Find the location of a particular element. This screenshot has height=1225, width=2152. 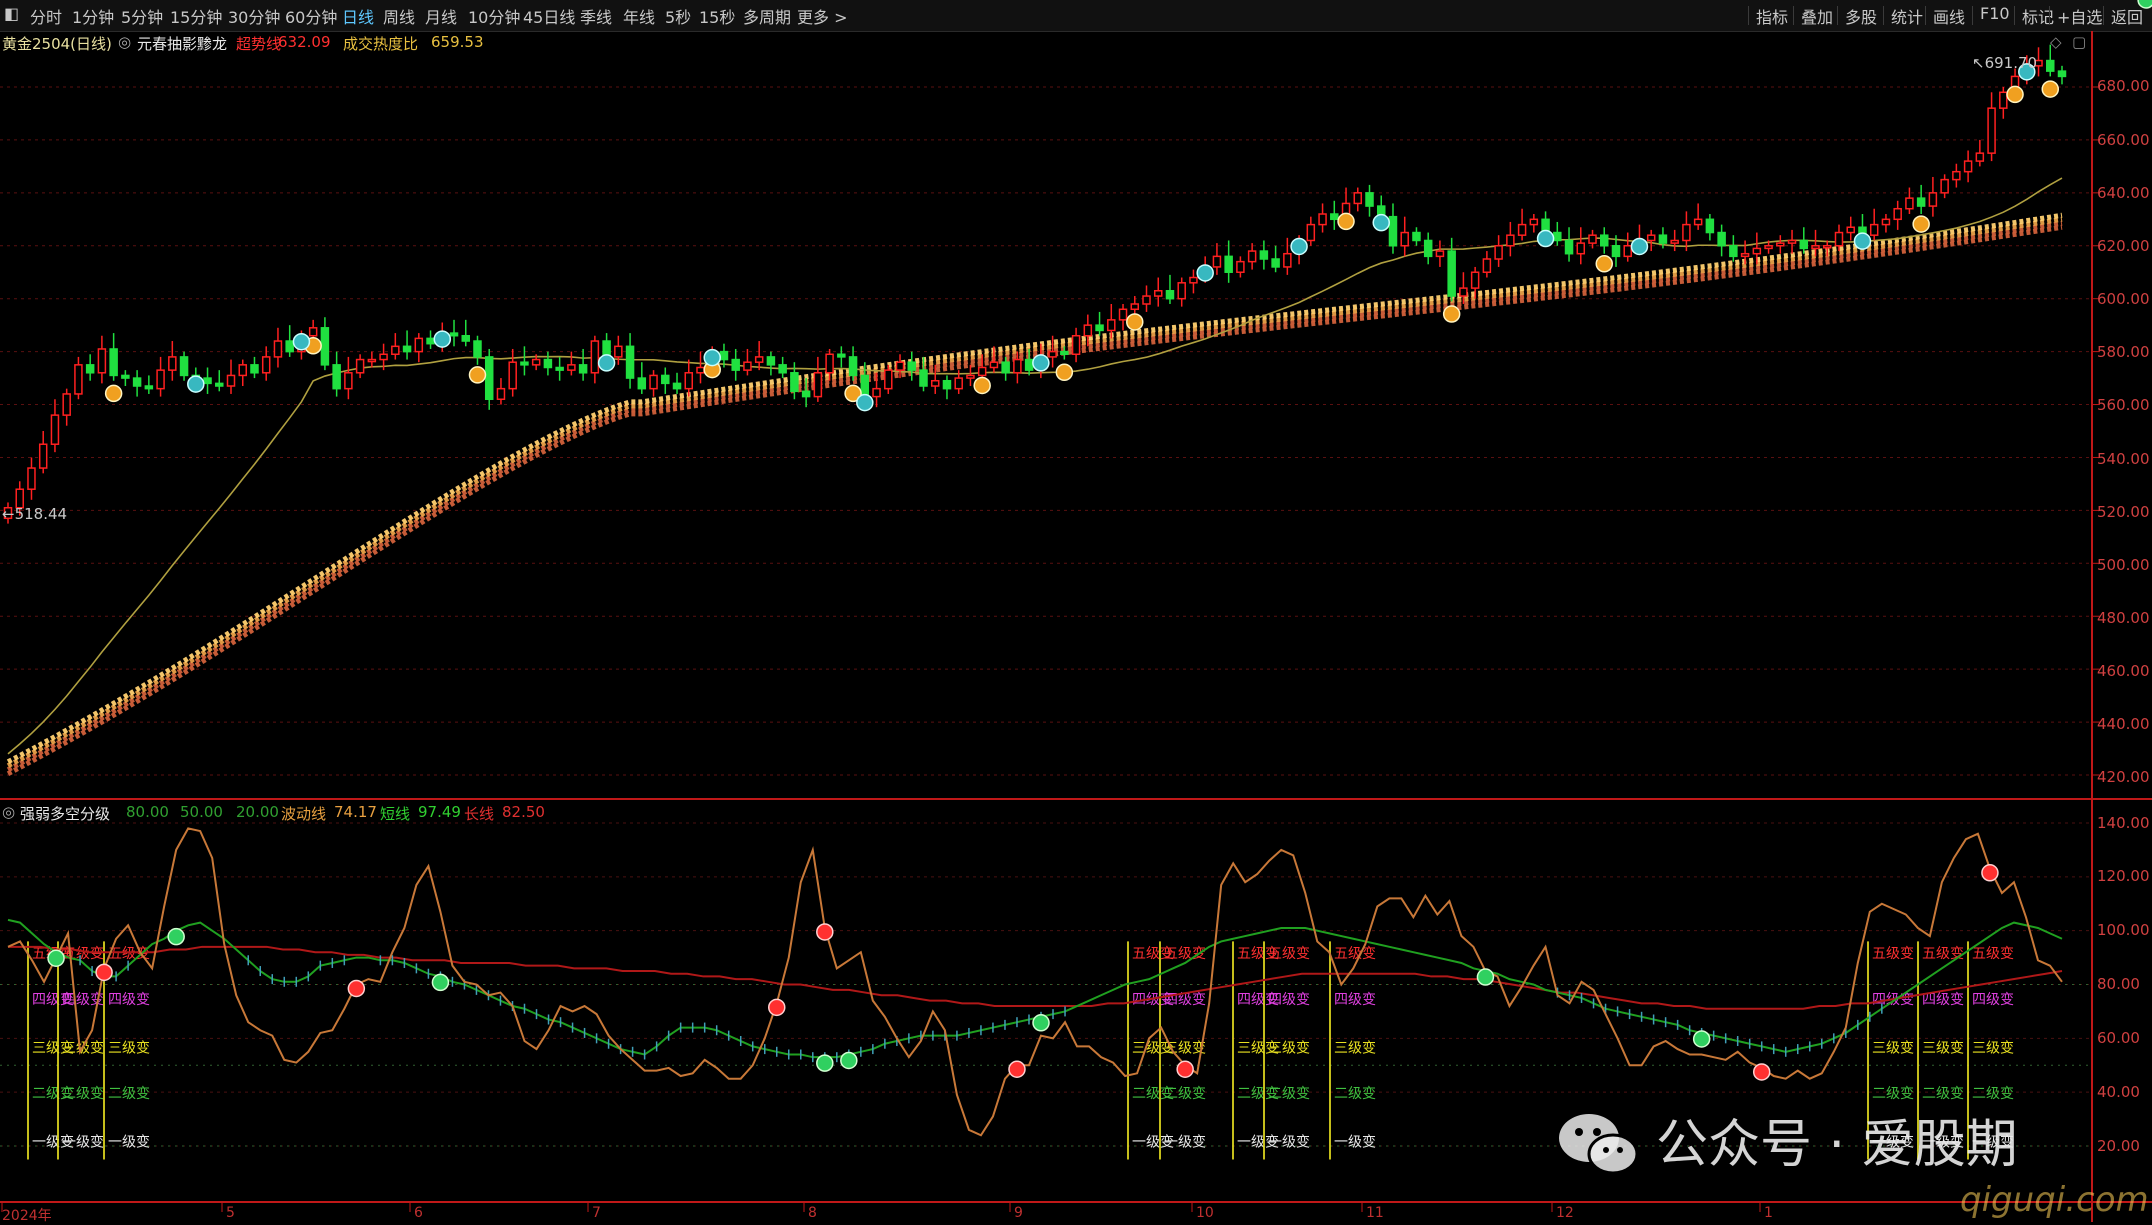

short-label: 短线 is located at coordinates (395, 814).